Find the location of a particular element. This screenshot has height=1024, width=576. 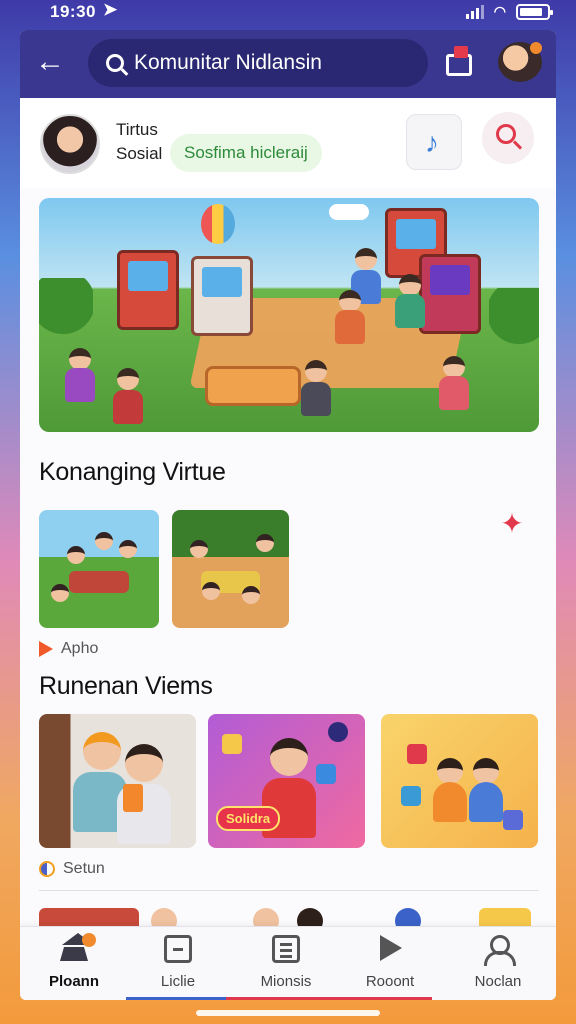

section-meta-second: Setun is located at coordinates (72, 869).